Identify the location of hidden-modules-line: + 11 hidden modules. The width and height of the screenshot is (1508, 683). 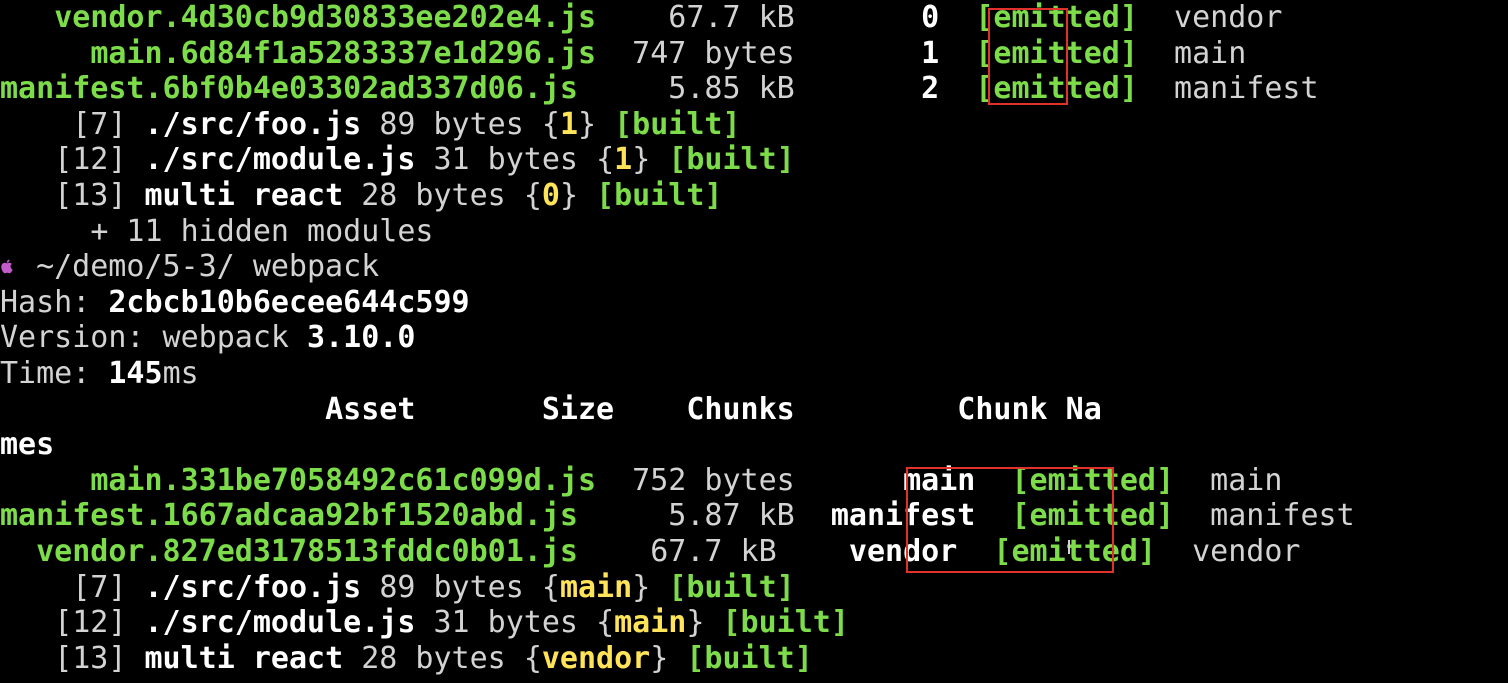
(216, 232).